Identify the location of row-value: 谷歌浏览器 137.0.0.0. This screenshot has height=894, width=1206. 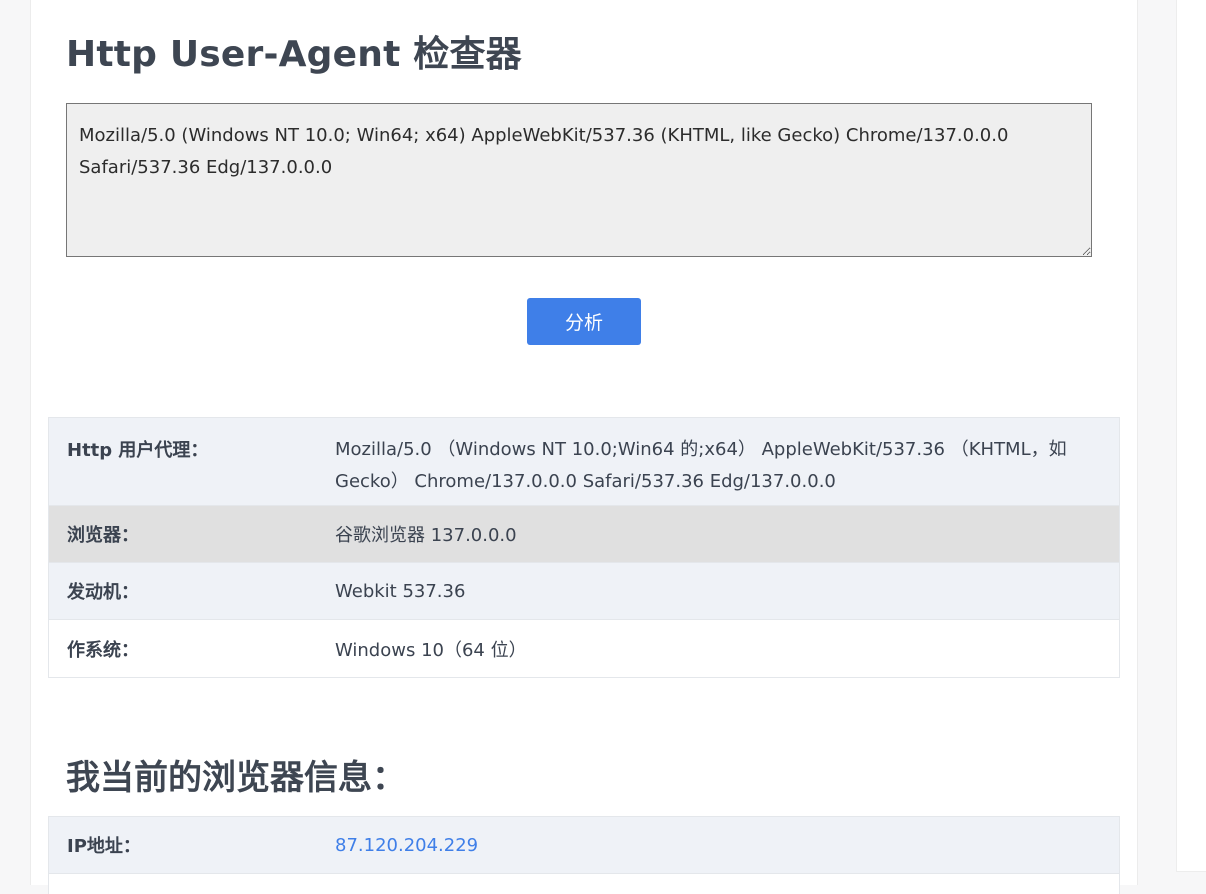
(426, 535).